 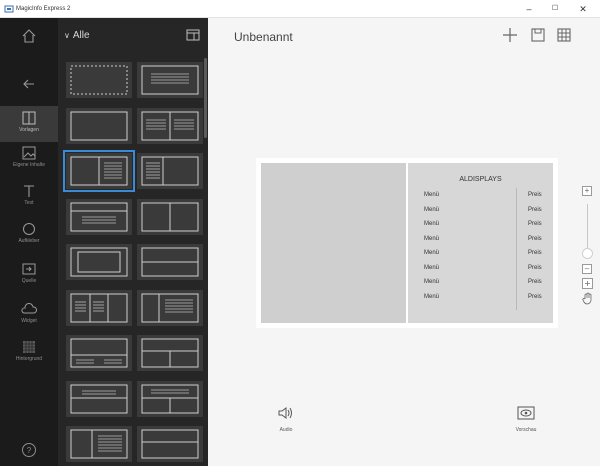 What do you see at coordinates (29, 203) in the screenshot?
I see `rail-label-text: Text` at bounding box center [29, 203].